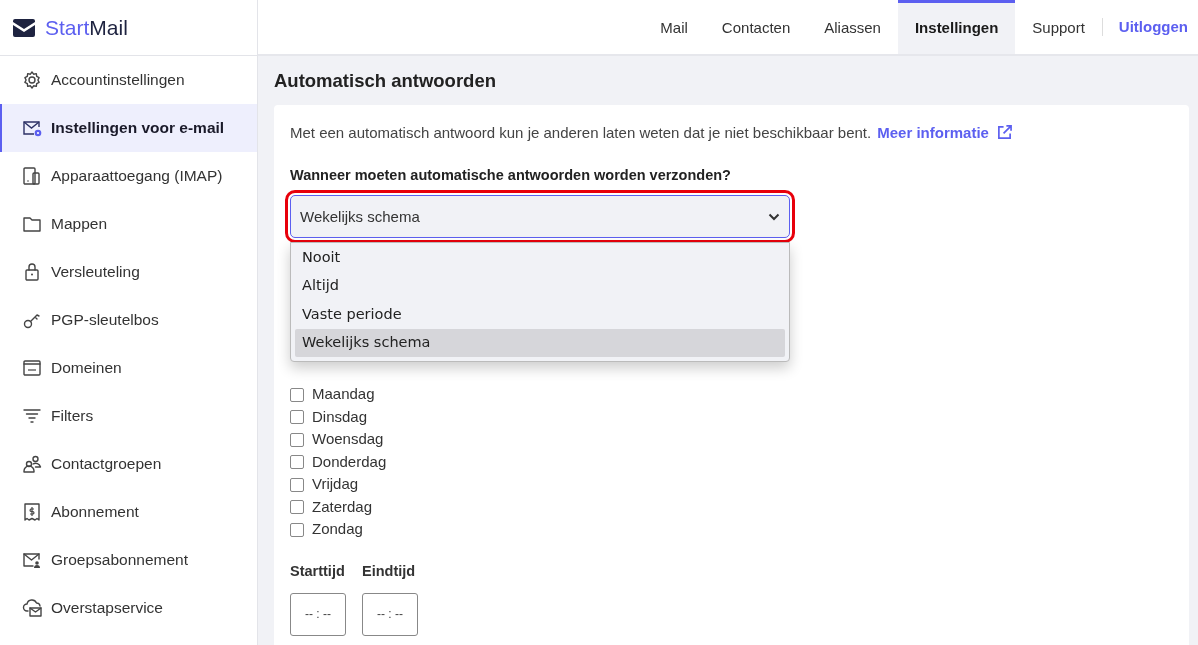 The image size is (1198, 645). I want to click on sidebar-item: Accountinstellingen, so click(128, 80).